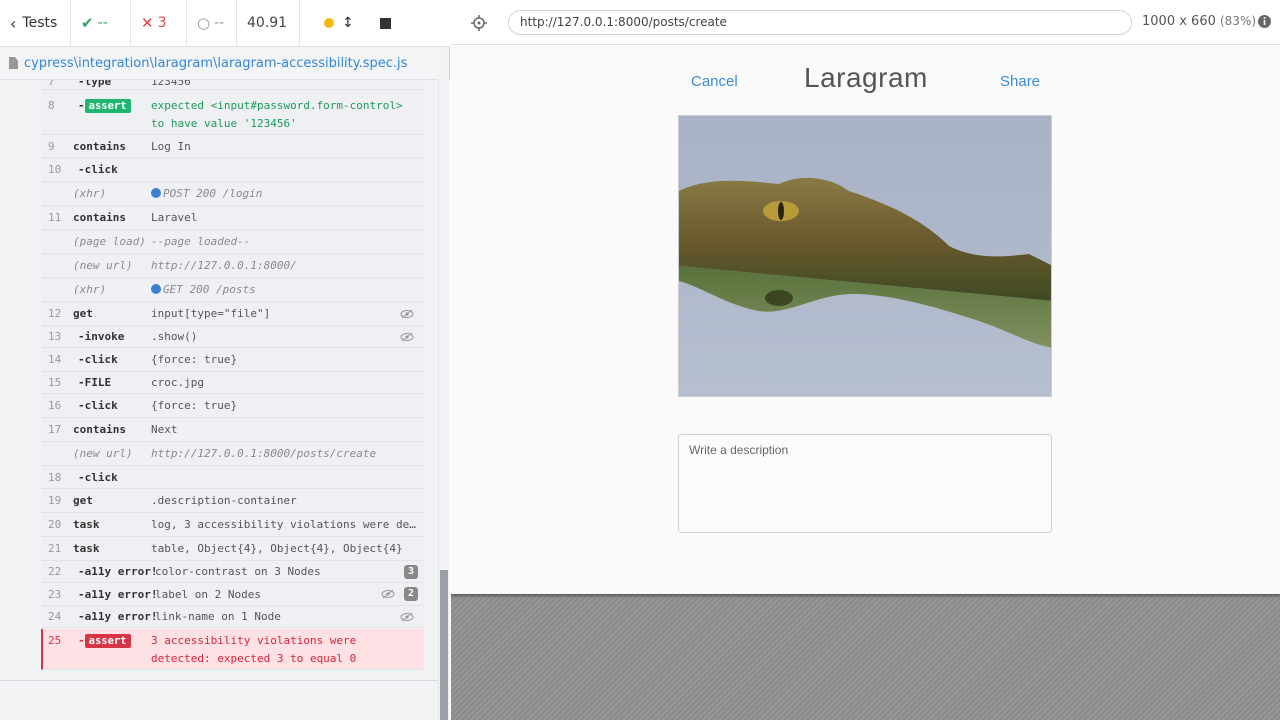  Describe the element at coordinates (277, 548) in the screenshot. I see `command-message: table, Object{4}, Object{4}, Object{4}` at that location.